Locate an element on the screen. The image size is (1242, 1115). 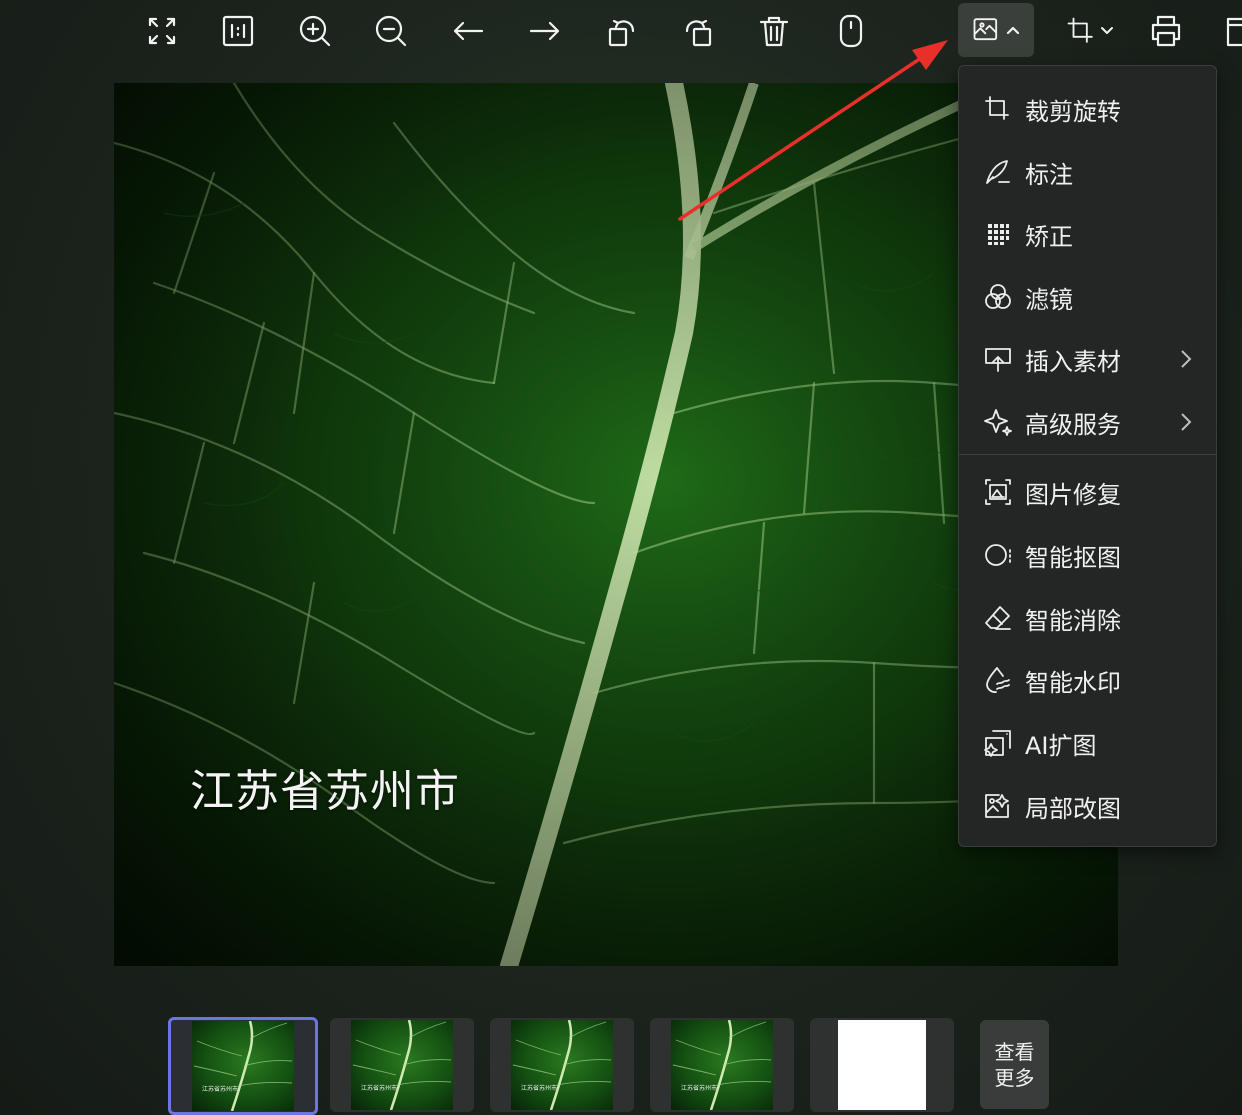
mouse-button is located at coordinates (851, 31).